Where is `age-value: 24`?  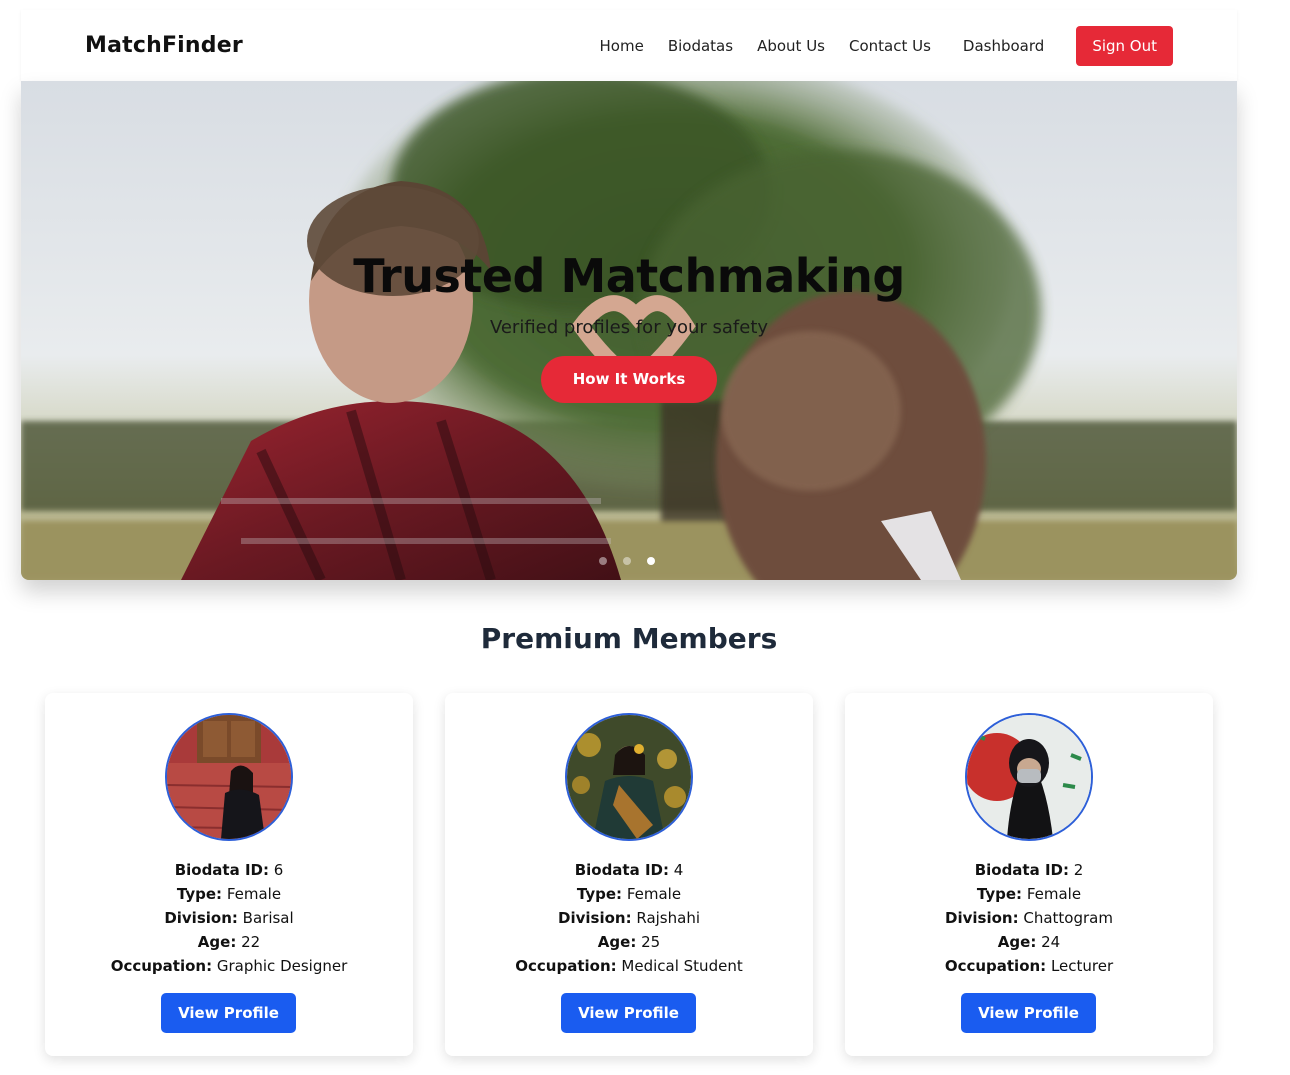
age-value: 24 is located at coordinates (1051, 942).